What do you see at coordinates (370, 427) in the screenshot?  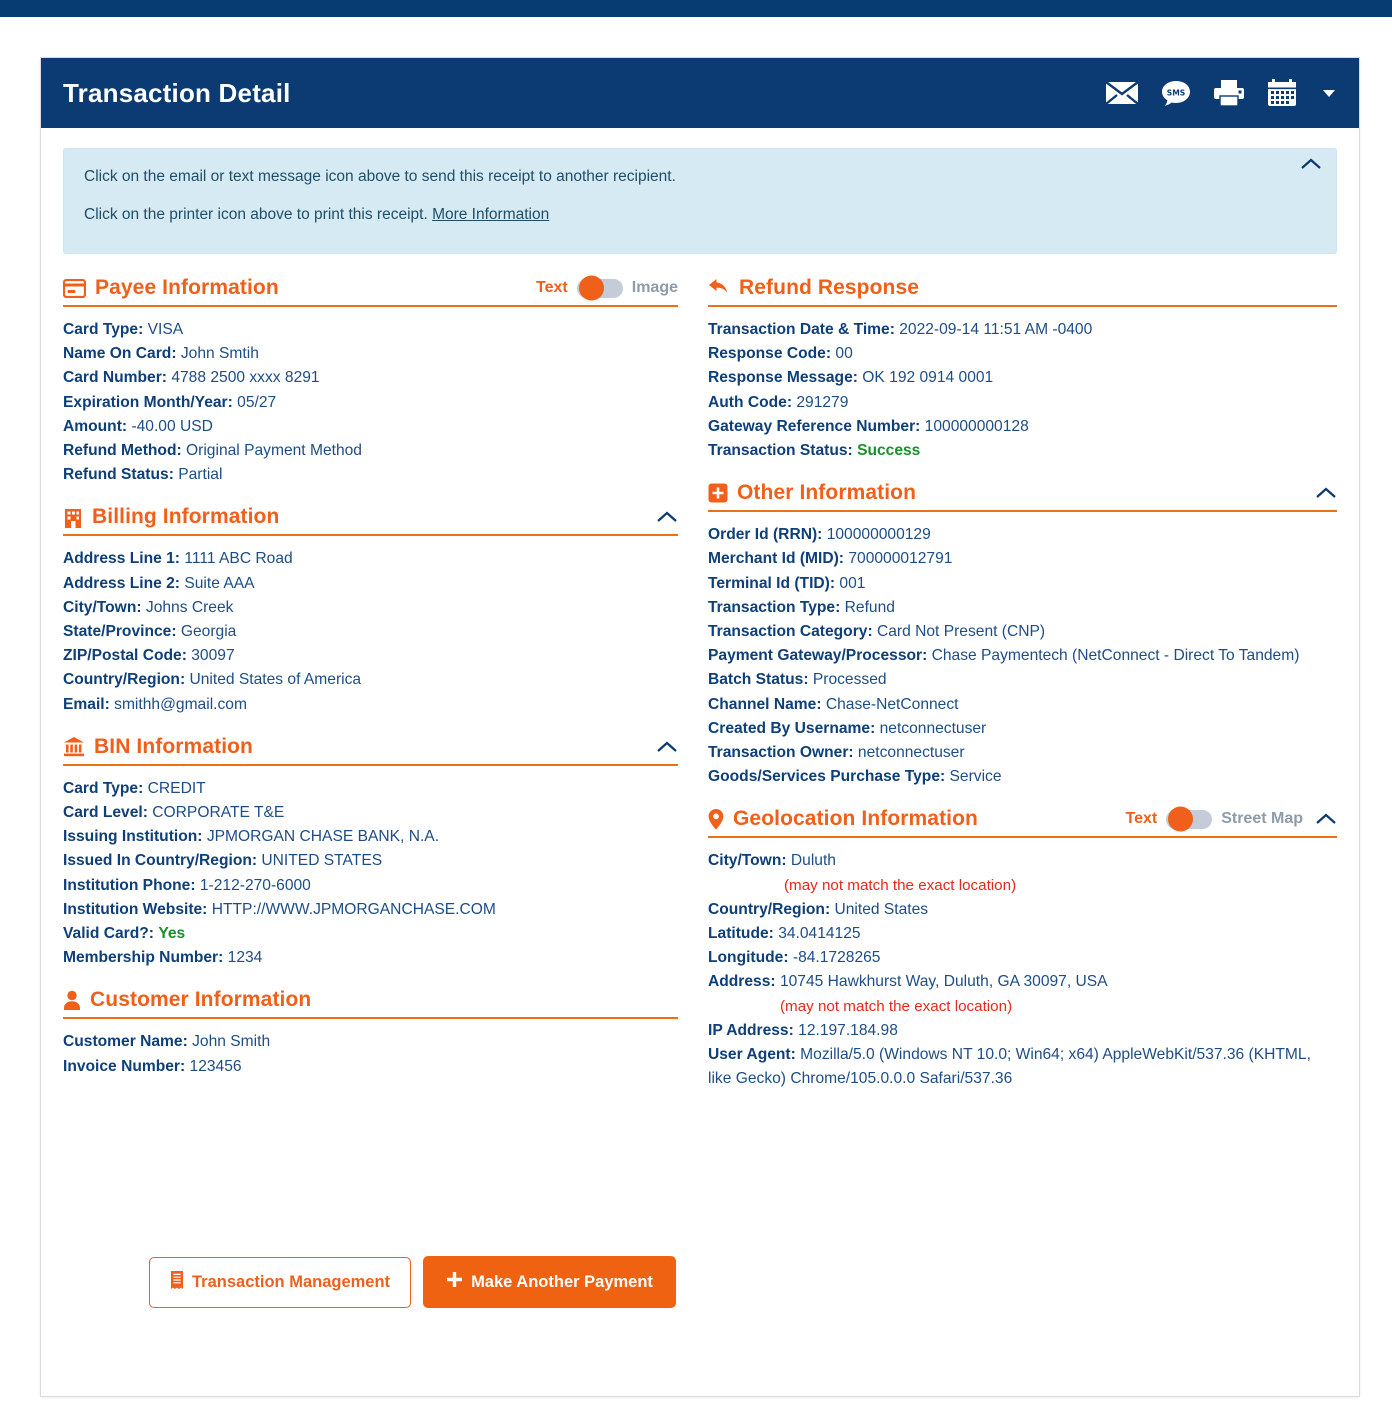 I see `field-row: Amount: -40.00 USD` at bounding box center [370, 427].